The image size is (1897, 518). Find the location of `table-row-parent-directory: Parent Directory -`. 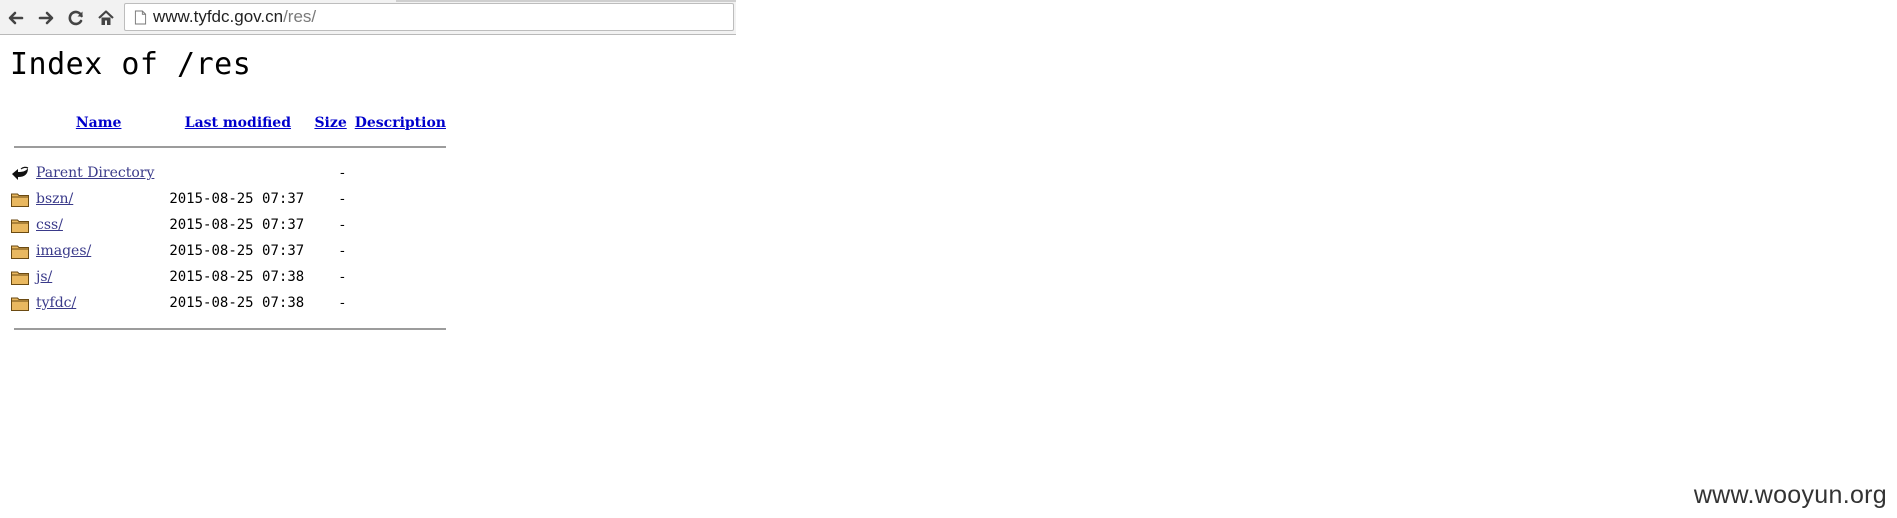

table-row-parent-directory: Parent Directory - is located at coordinates (230, 173).